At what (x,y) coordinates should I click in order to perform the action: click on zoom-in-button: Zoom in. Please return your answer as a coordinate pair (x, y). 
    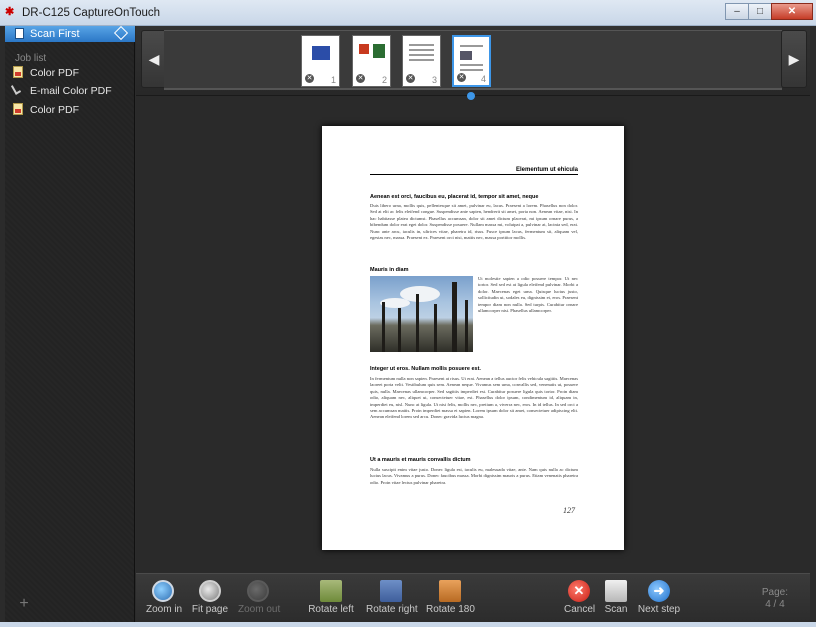
    Looking at the image, I should click on (164, 594).